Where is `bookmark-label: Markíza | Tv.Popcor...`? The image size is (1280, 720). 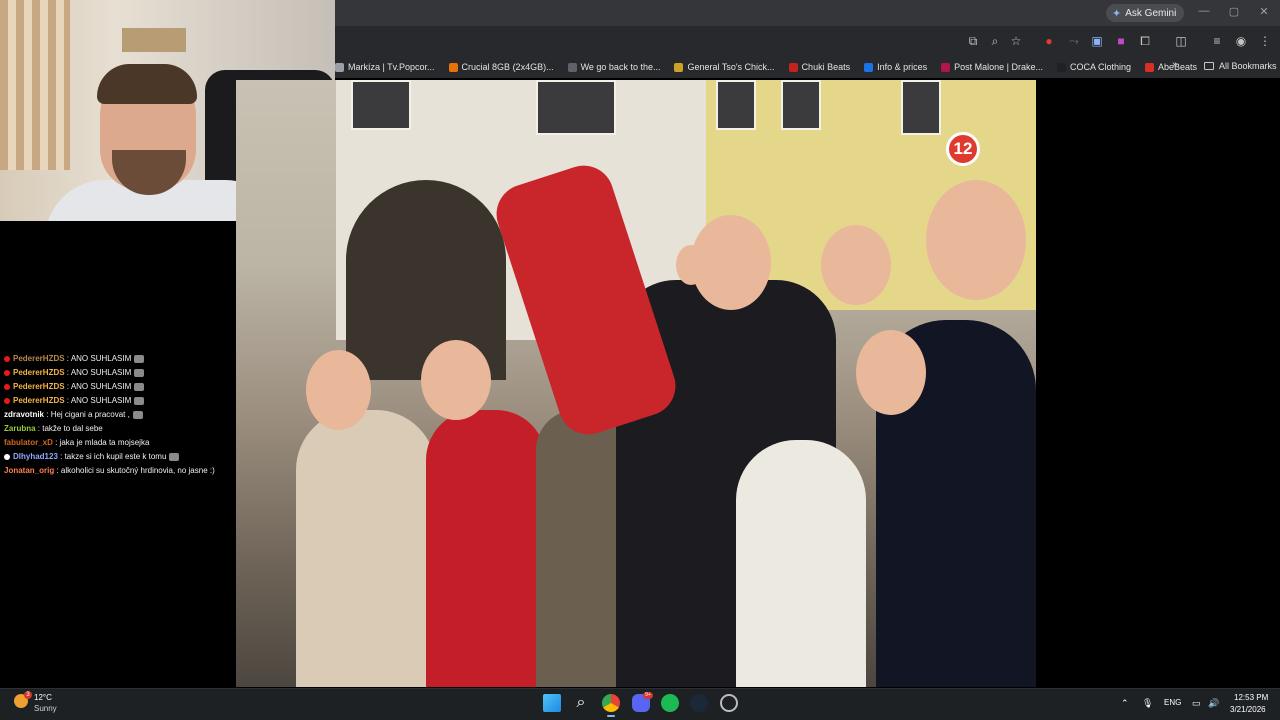 bookmark-label: Markíza | Tv.Popcor... is located at coordinates (391, 67).